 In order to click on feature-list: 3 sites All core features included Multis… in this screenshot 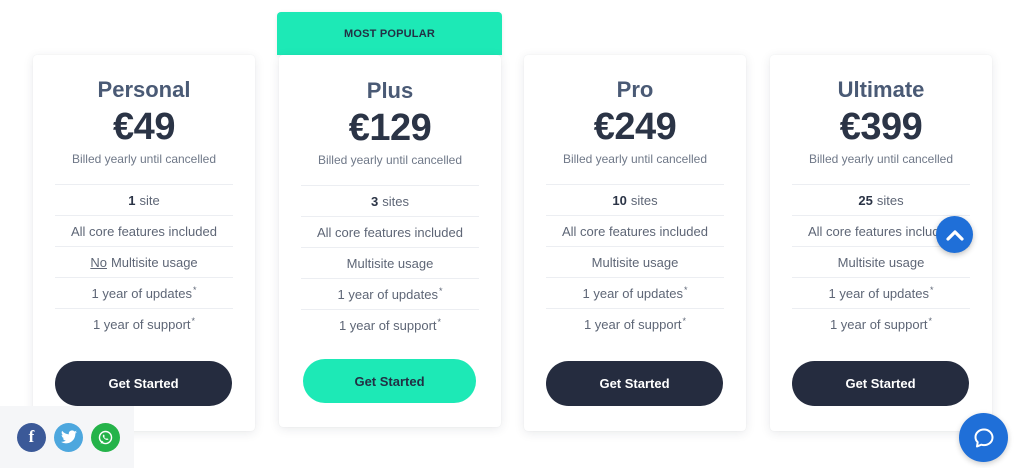, I will do `click(390, 262)`.